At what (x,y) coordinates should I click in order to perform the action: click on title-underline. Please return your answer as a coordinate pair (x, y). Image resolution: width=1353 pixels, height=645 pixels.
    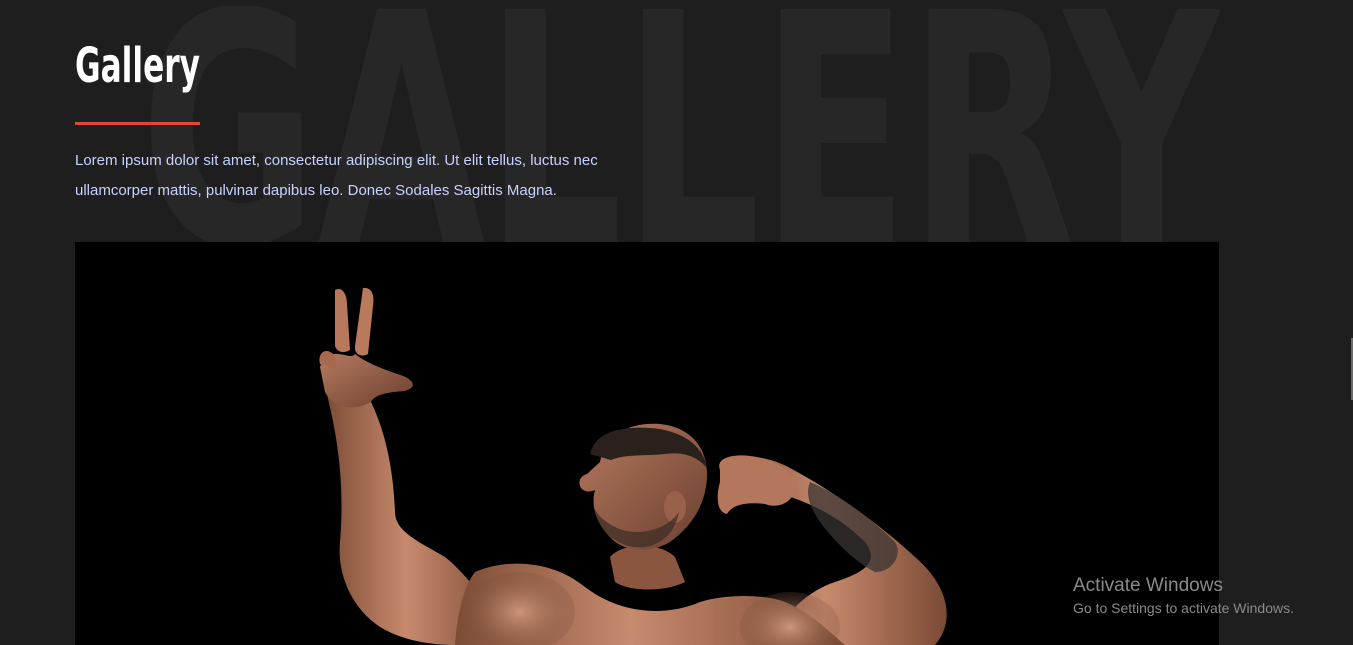
    Looking at the image, I should click on (137, 123).